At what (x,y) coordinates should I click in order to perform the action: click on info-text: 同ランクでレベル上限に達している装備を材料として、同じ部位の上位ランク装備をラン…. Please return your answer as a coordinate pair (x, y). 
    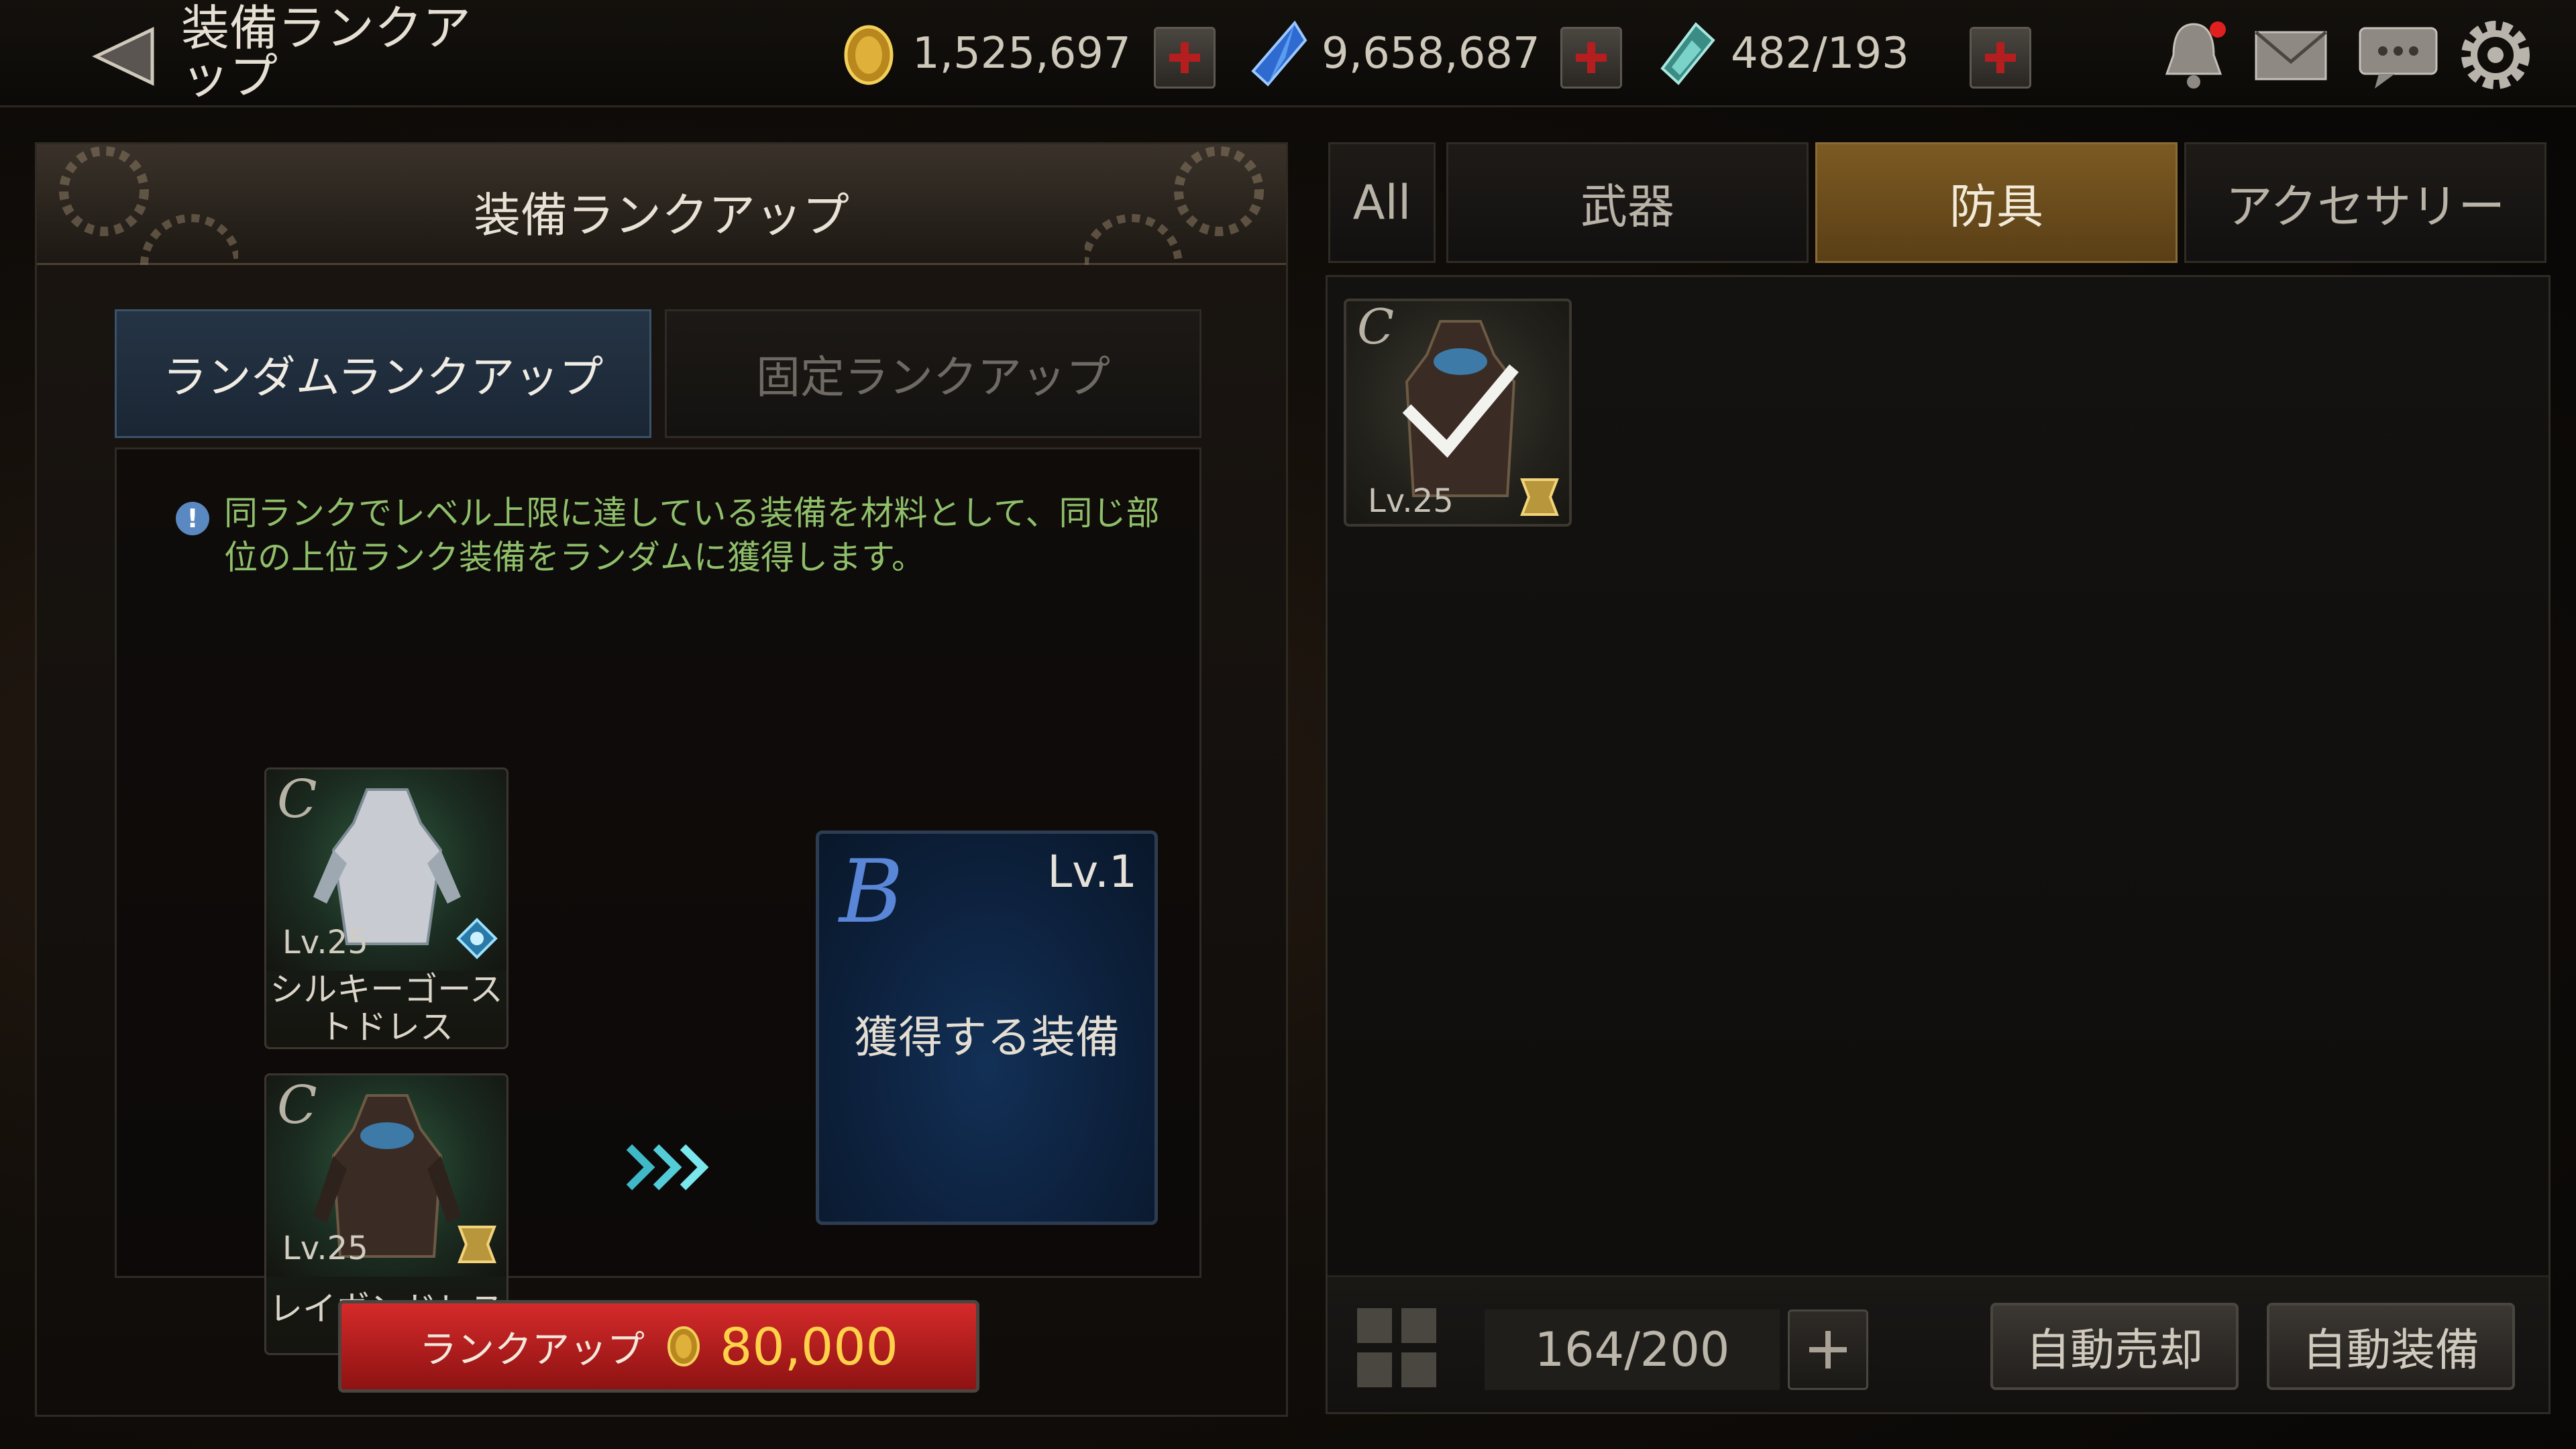
    Looking at the image, I should click on (692, 535).